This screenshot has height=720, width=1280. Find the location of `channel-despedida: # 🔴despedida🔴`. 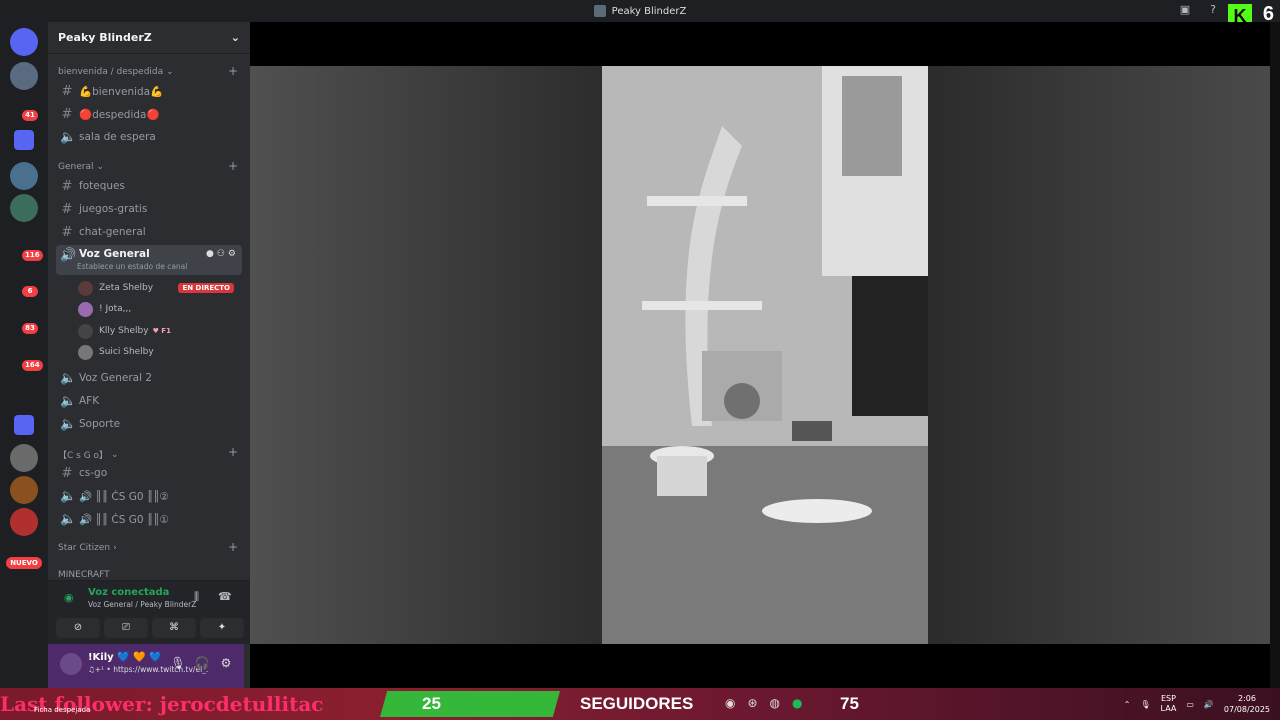

channel-despedida: # 🔴despedida🔴 is located at coordinates (149, 114).